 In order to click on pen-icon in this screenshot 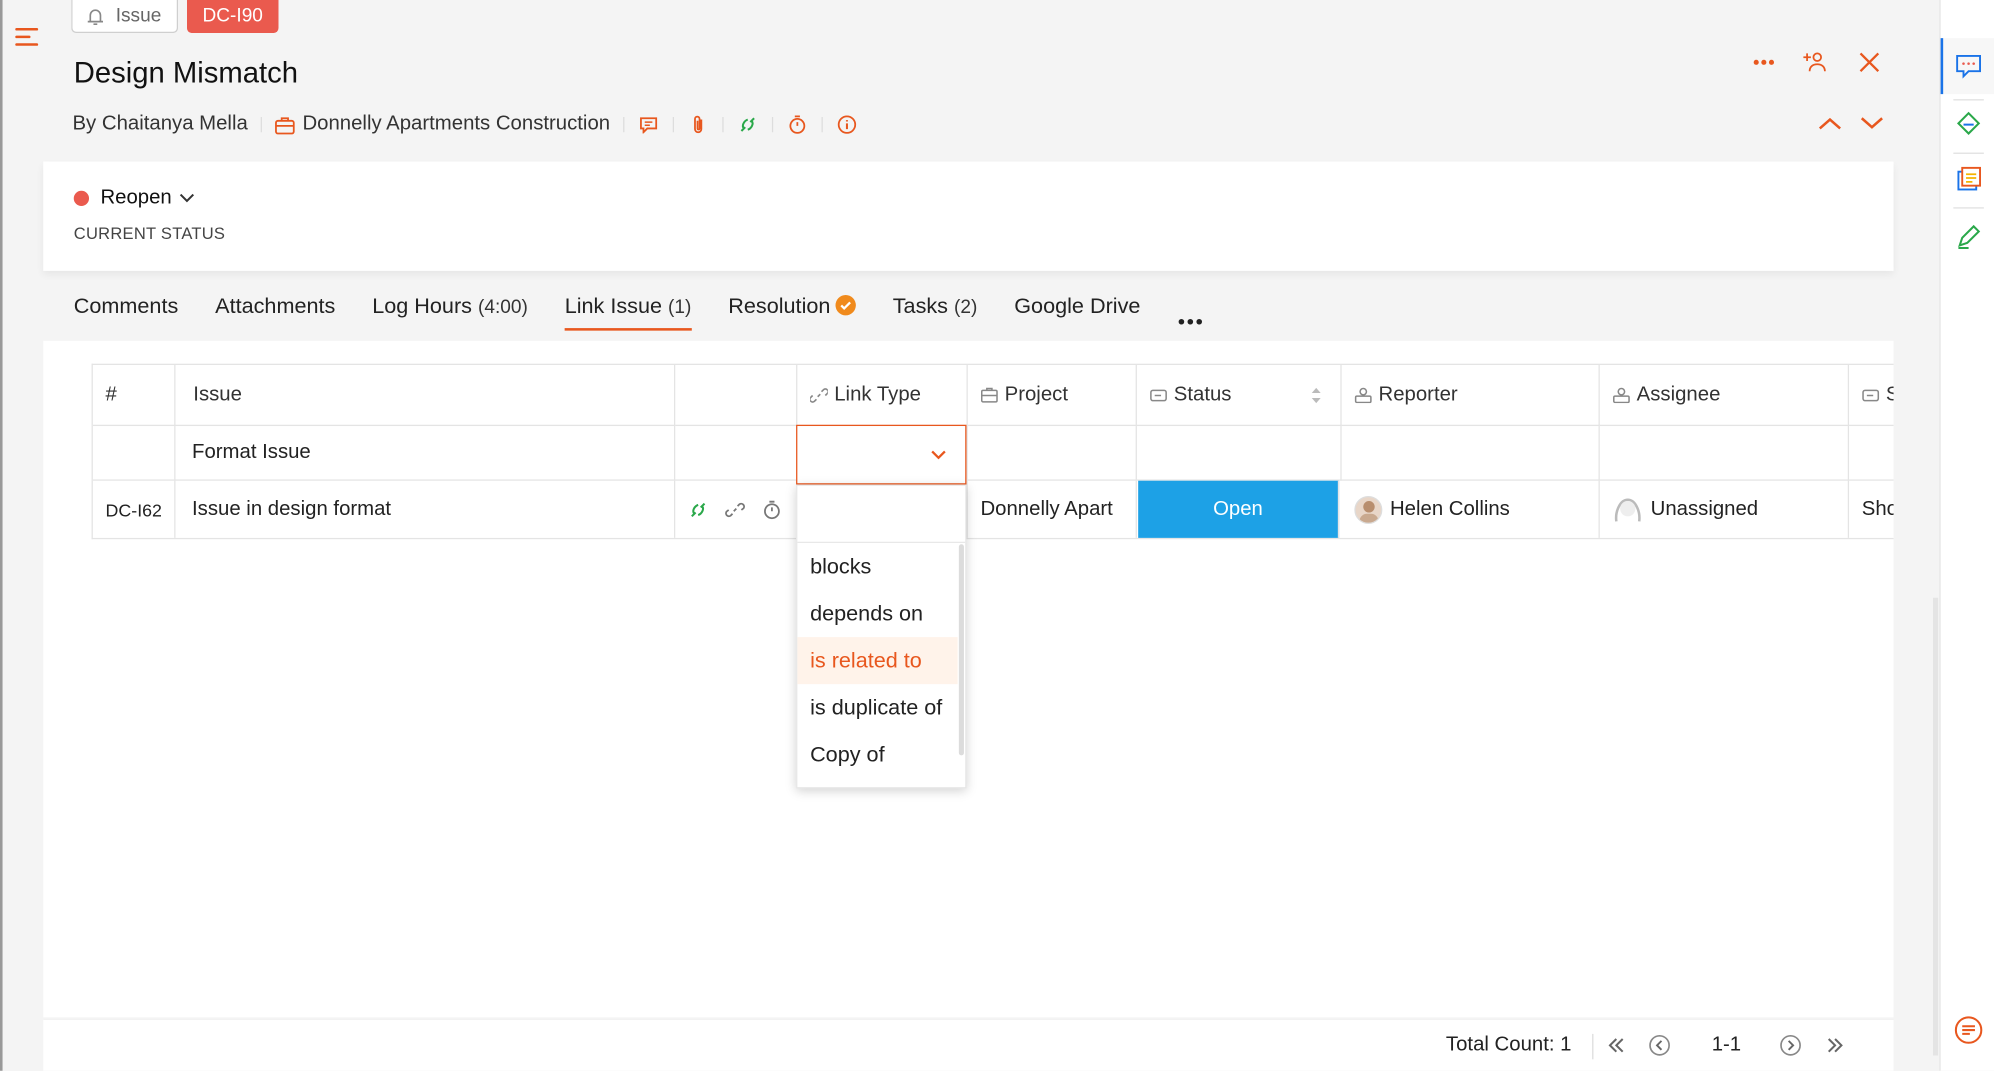, I will do `click(1969, 237)`.